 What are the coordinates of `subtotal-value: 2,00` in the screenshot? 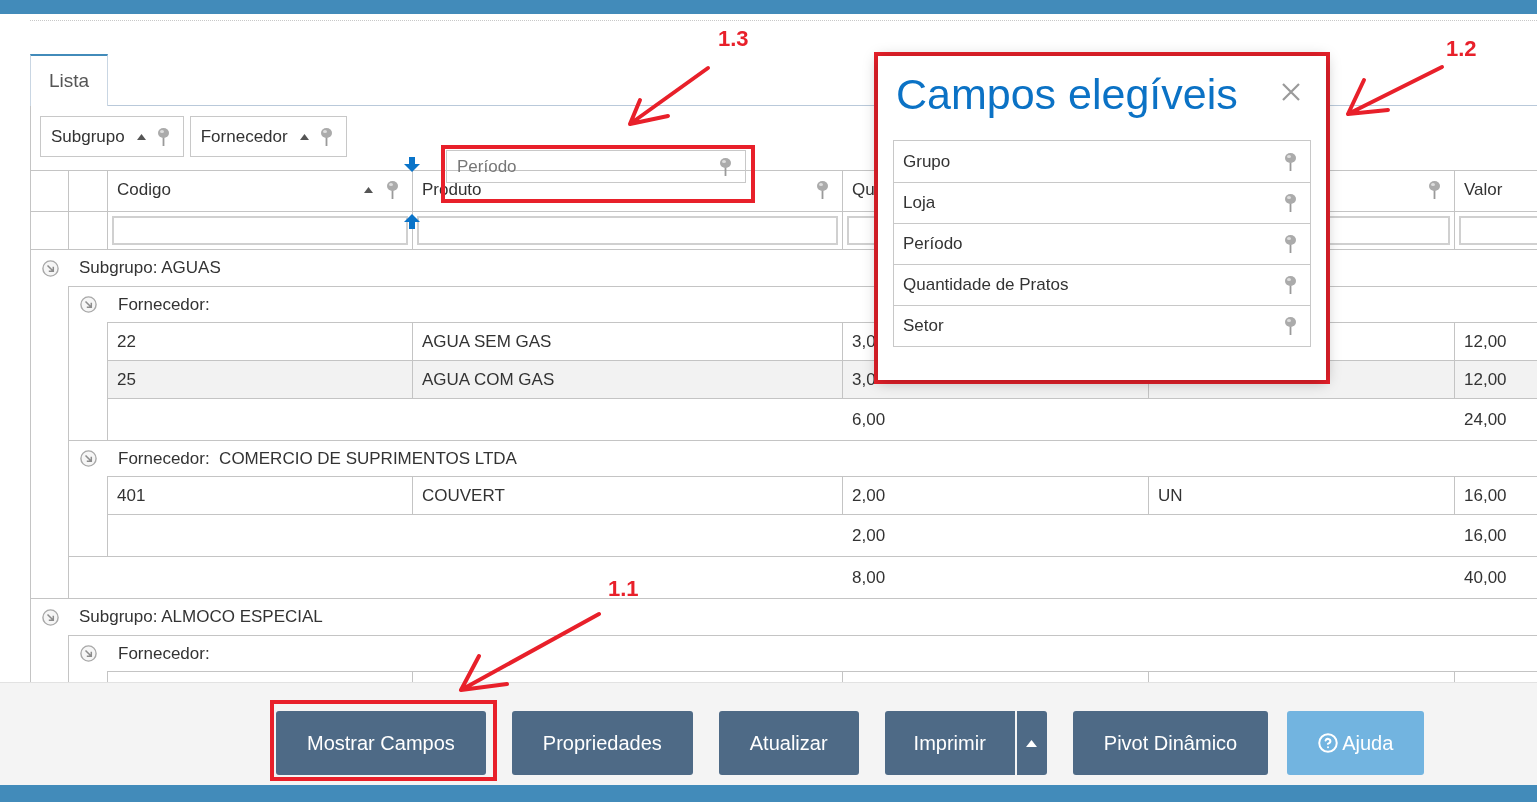 It's located at (869, 535).